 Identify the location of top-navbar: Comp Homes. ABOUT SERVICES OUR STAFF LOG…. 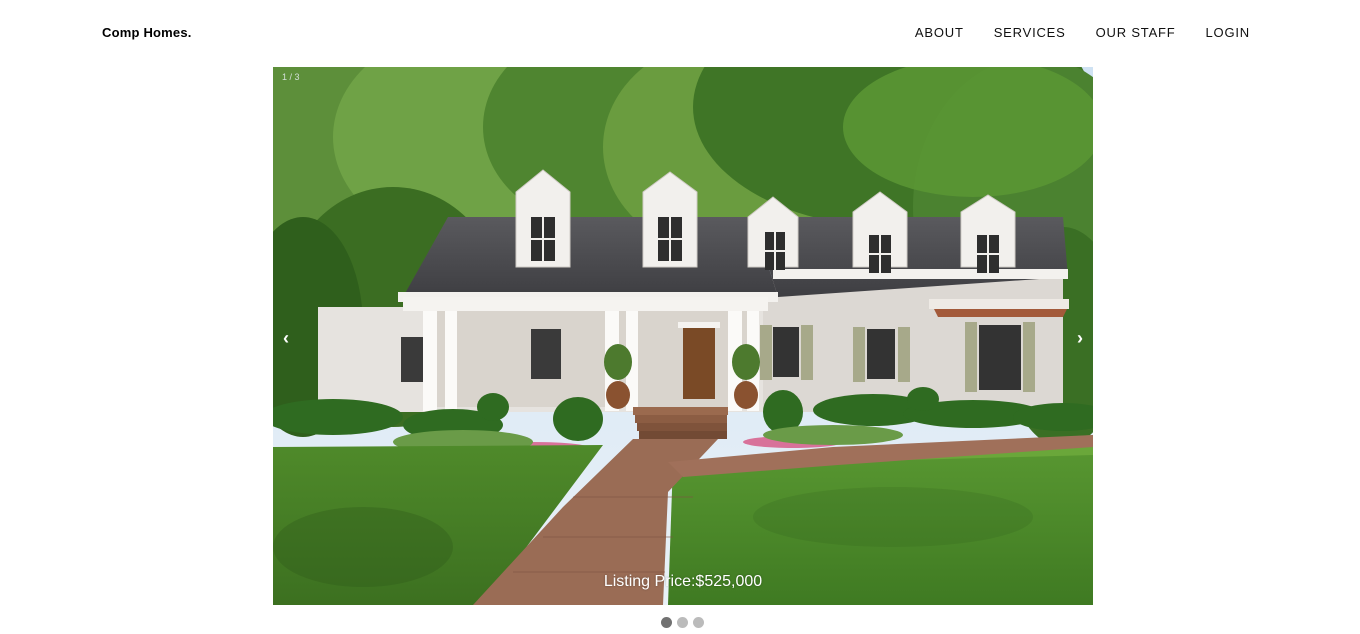
(680, 33).